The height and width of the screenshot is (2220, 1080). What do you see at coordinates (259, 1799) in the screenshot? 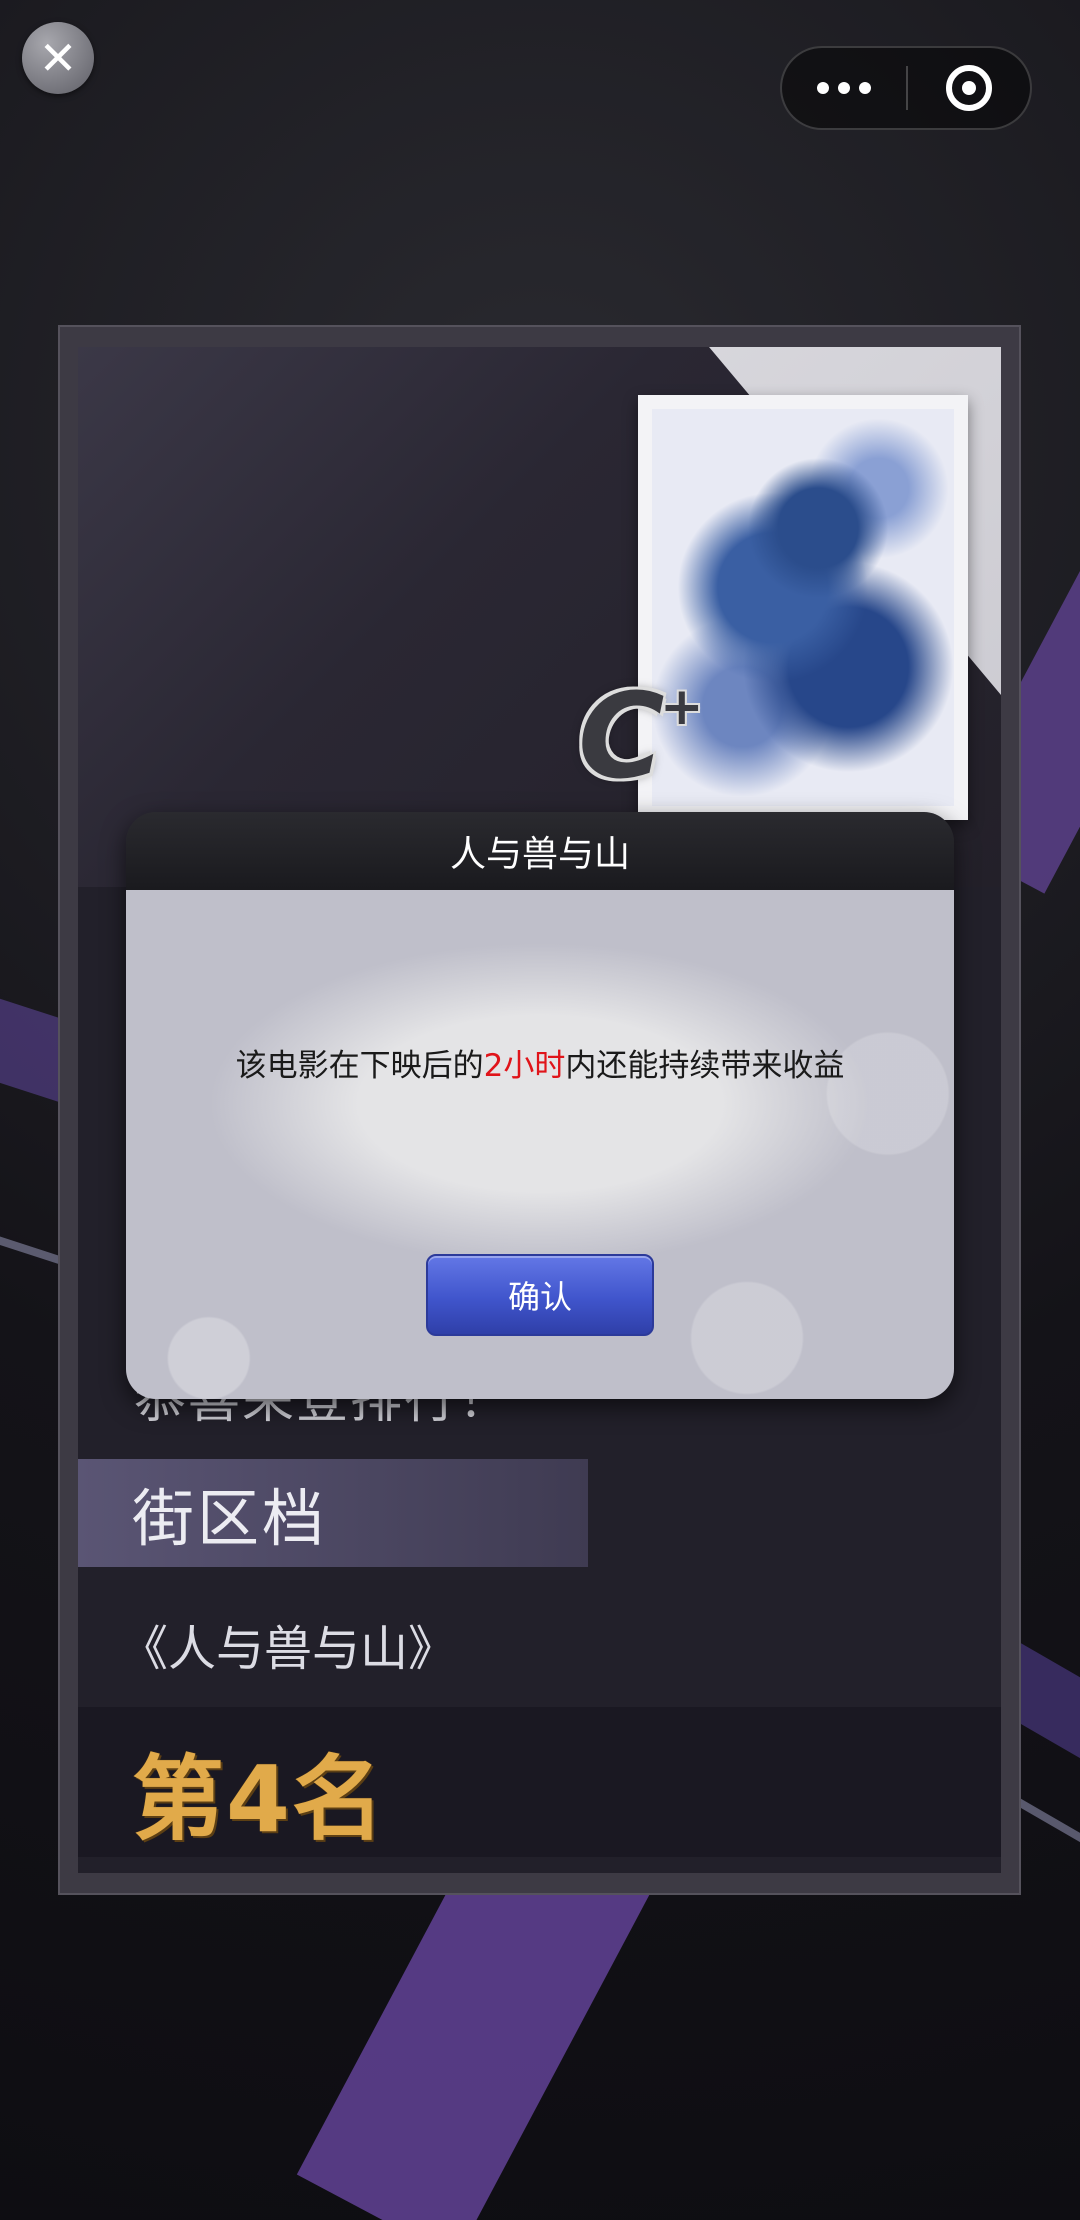
I see `rank-label: 第4名` at bounding box center [259, 1799].